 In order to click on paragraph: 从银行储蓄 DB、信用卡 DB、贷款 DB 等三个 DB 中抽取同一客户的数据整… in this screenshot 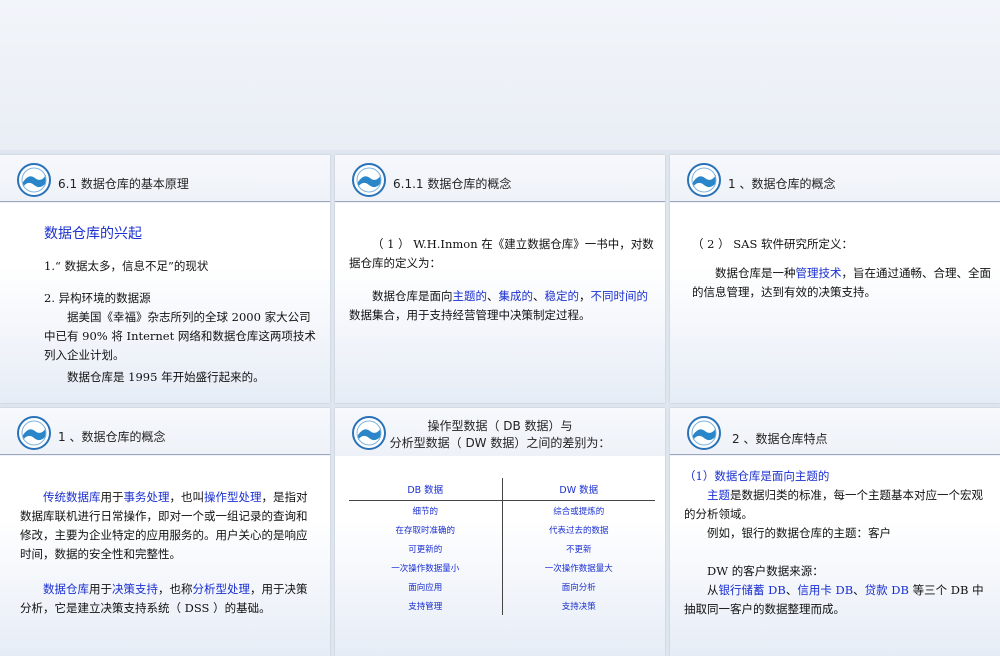, I will do `click(838, 600)`.